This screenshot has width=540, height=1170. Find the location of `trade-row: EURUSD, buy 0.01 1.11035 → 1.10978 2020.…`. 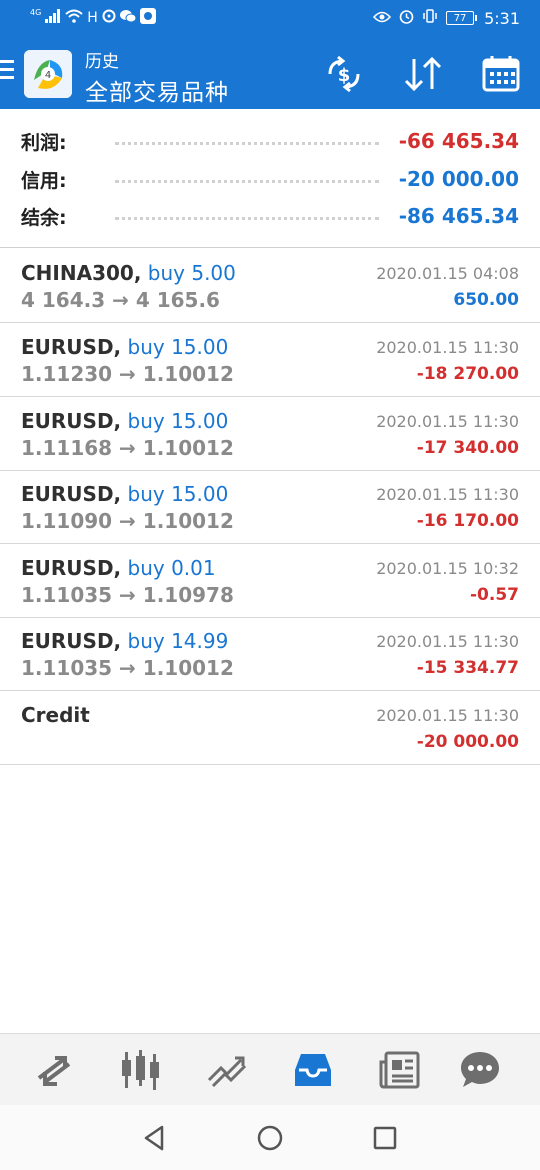

trade-row: EURUSD, buy 0.01 1.11035 → 1.10978 2020.… is located at coordinates (270, 581).